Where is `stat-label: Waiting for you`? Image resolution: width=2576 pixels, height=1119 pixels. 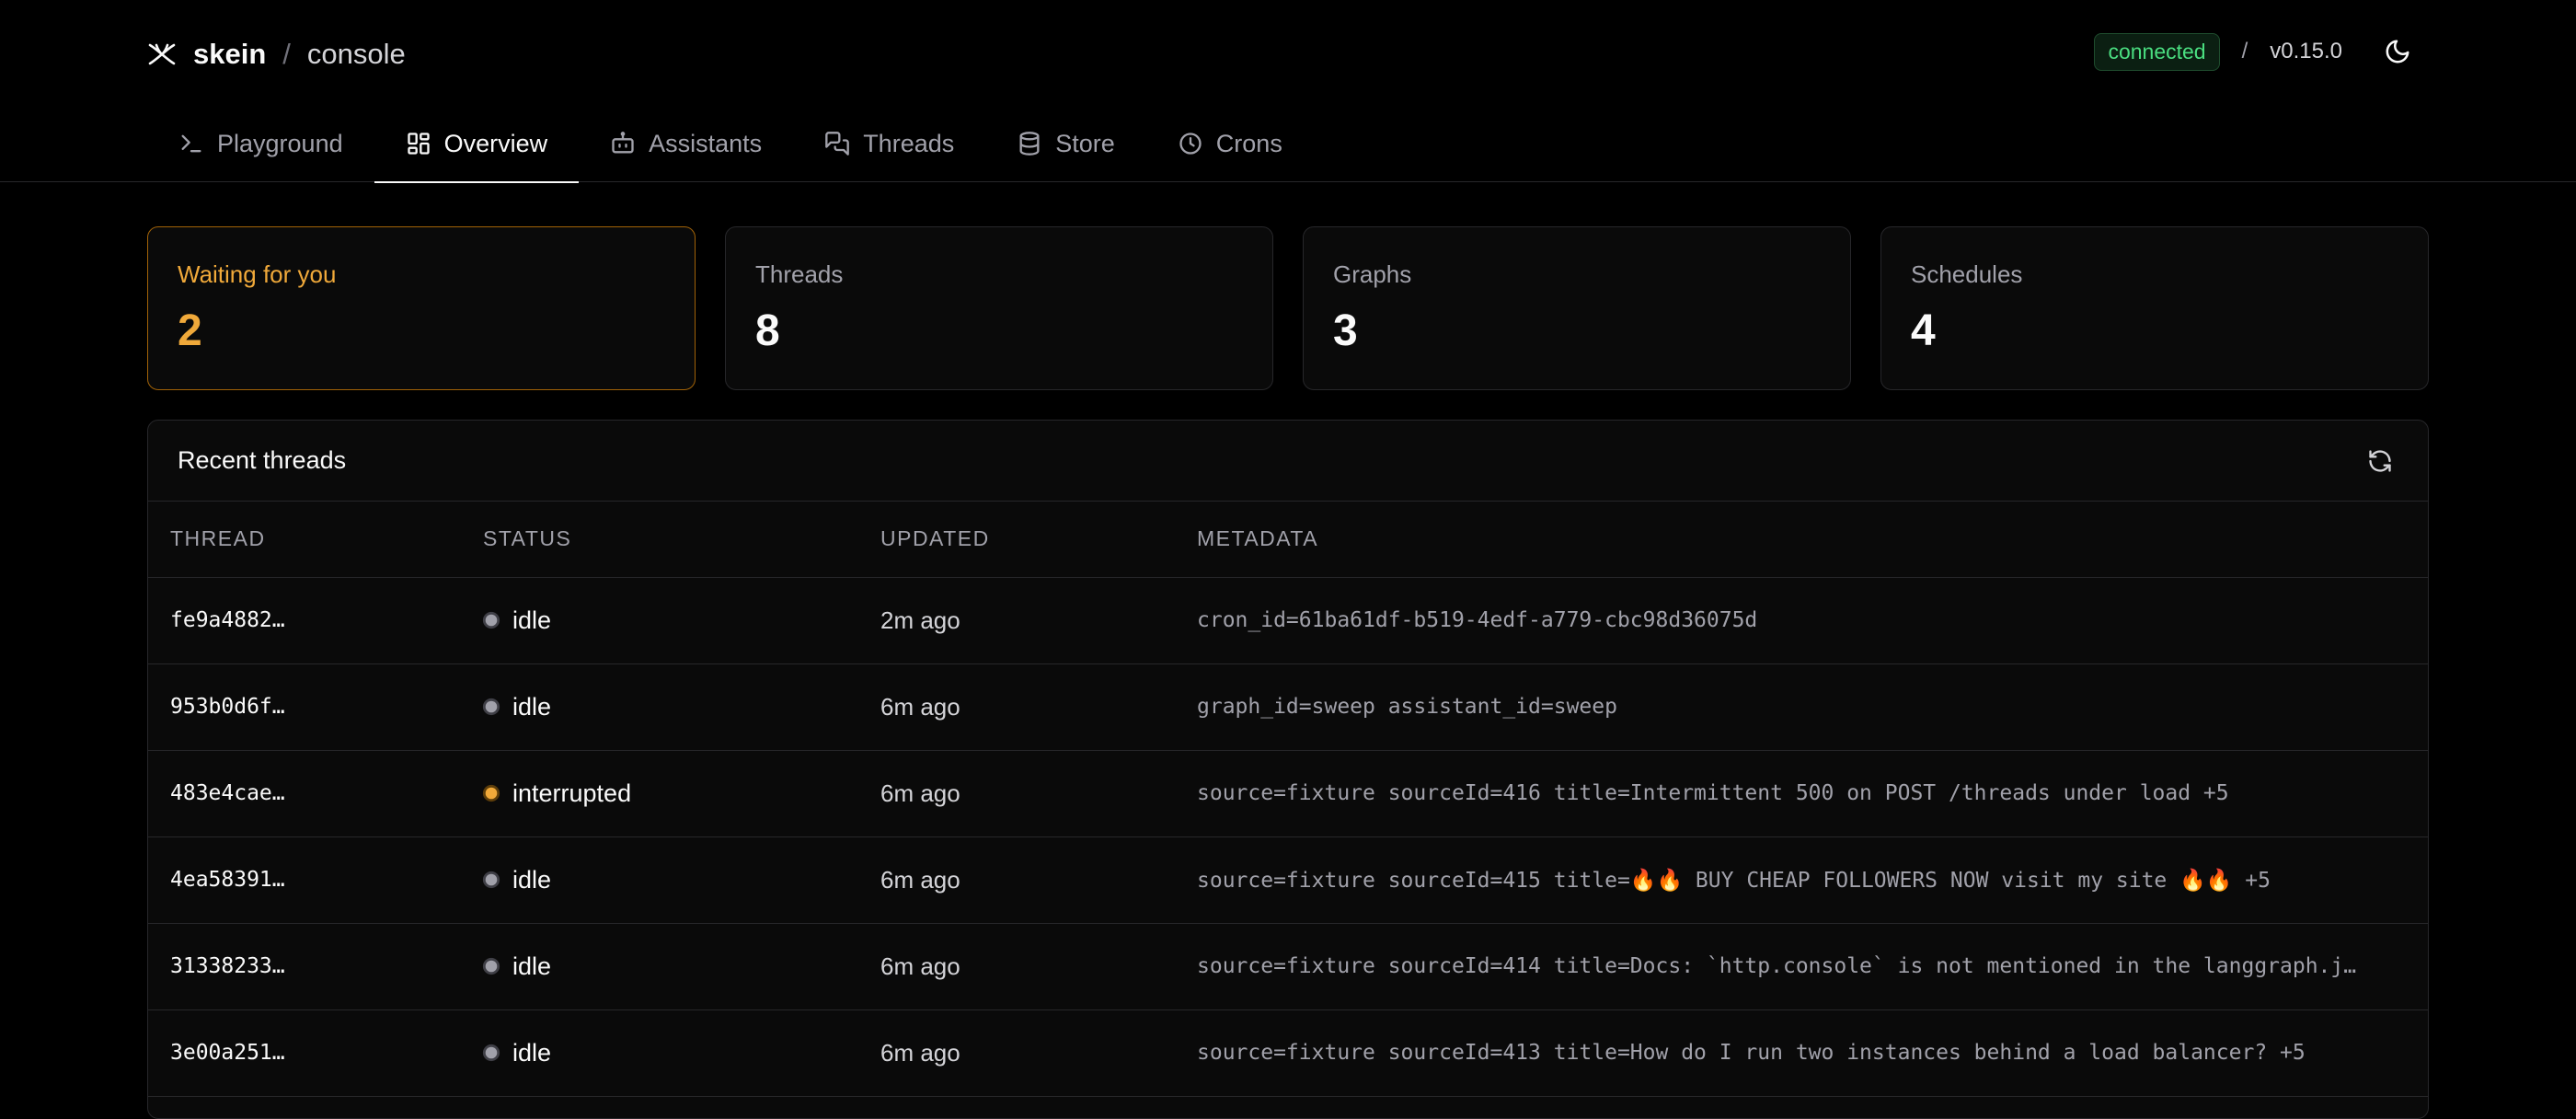
stat-label: Waiting for you is located at coordinates (257, 274).